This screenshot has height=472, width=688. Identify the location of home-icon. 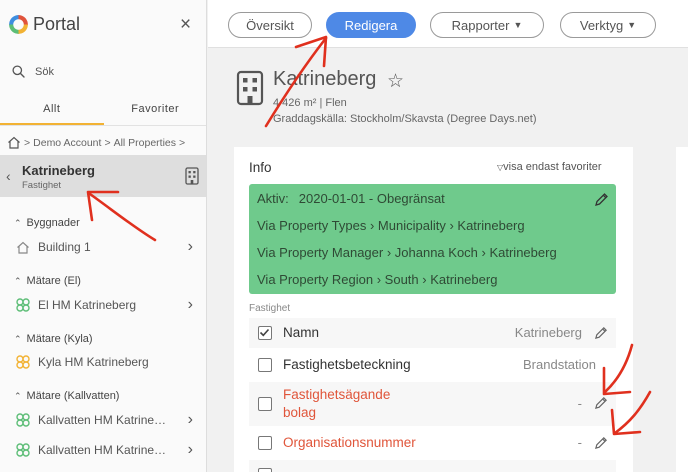
(14, 142).